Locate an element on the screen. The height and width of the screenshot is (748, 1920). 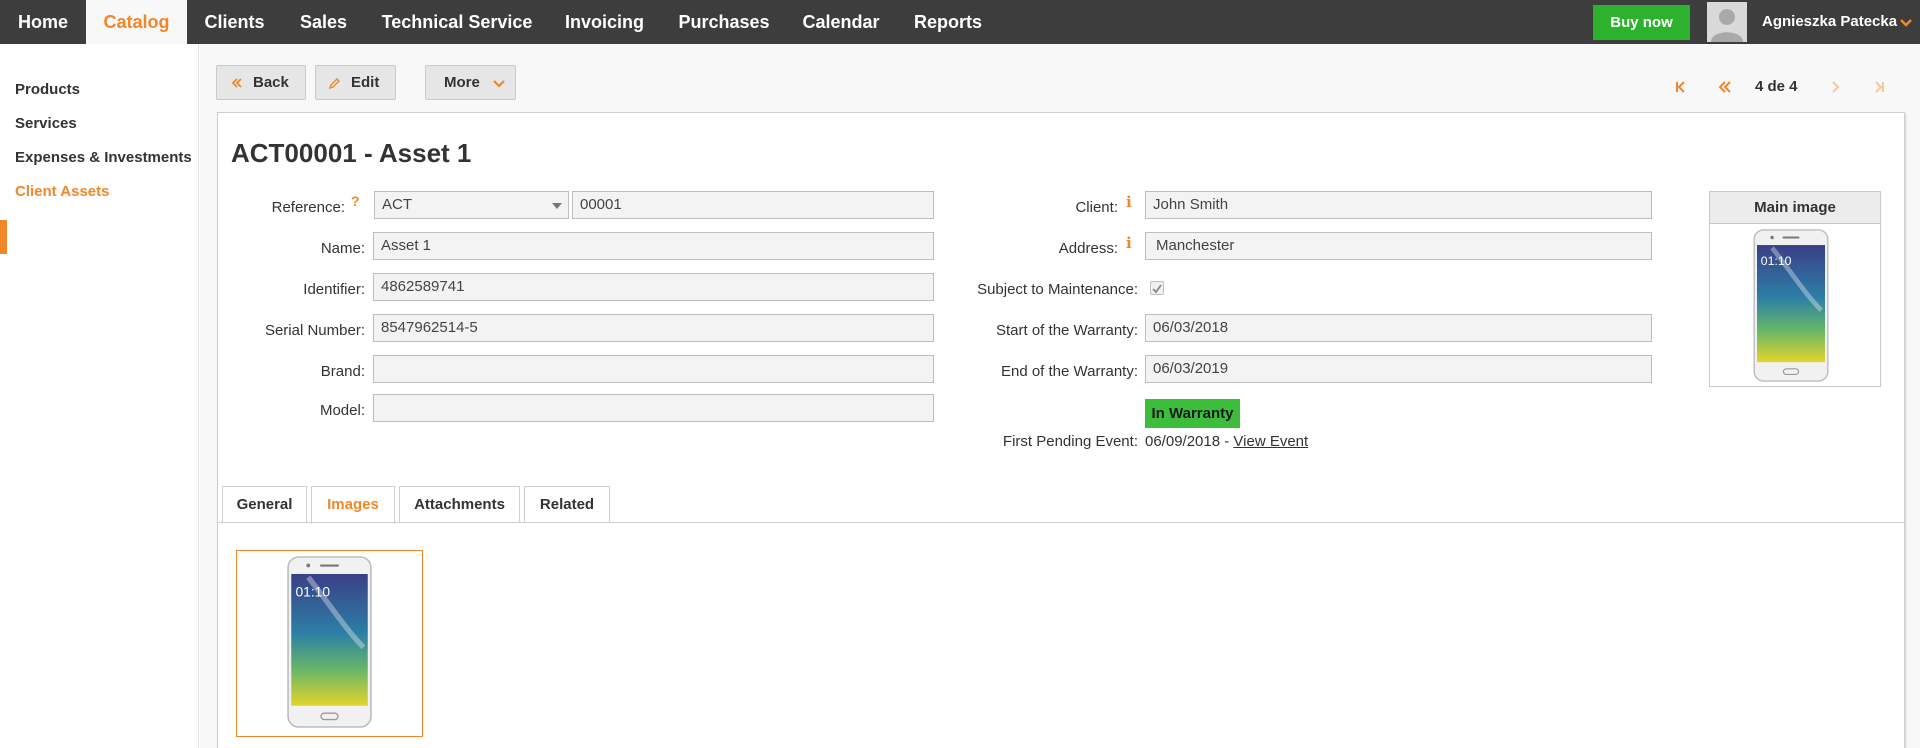
pencil-icon is located at coordinates (334, 84).